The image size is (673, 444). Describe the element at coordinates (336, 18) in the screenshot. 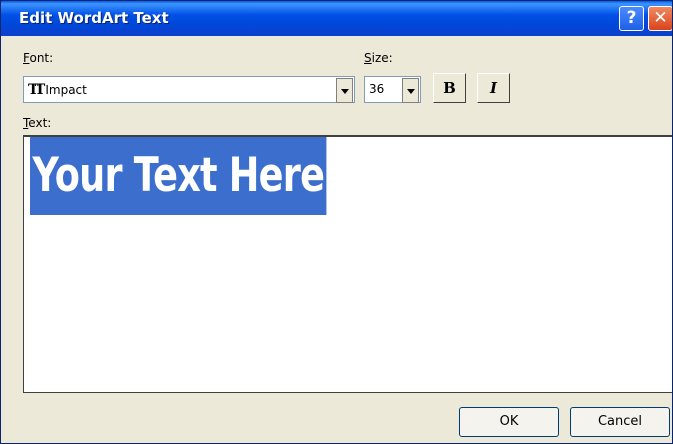

I see `title-bar: Edit WordArt Text ? ✕` at that location.